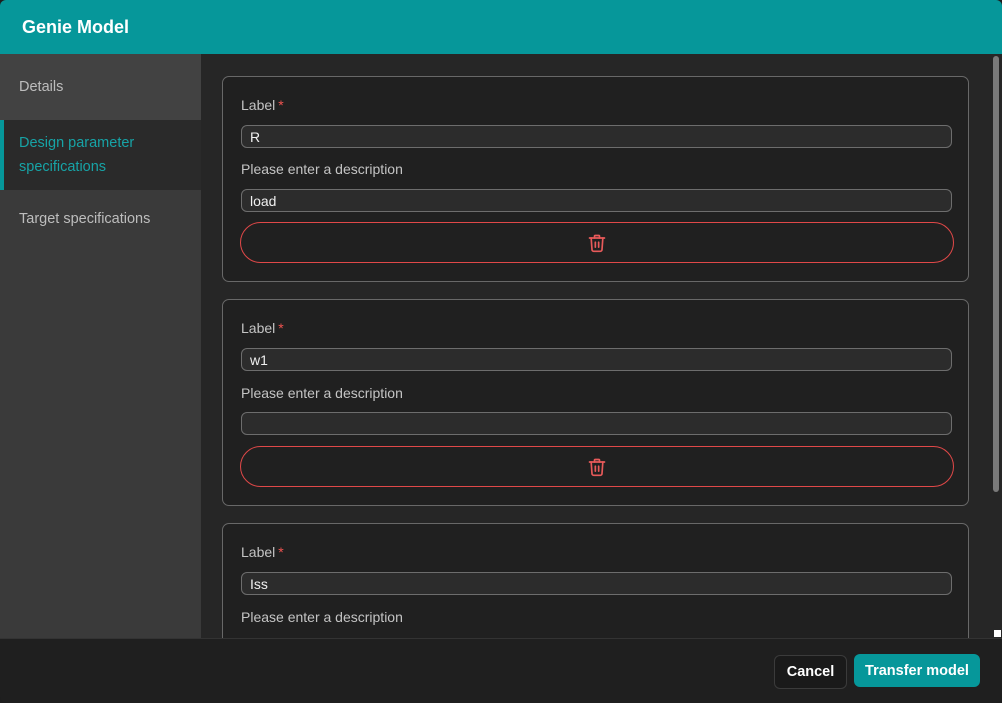  What do you see at coordinates (100, 219) in the screenshot?
I see `sidebar-item-target-specifications: Target specifications` at bounding box center [100, 219].